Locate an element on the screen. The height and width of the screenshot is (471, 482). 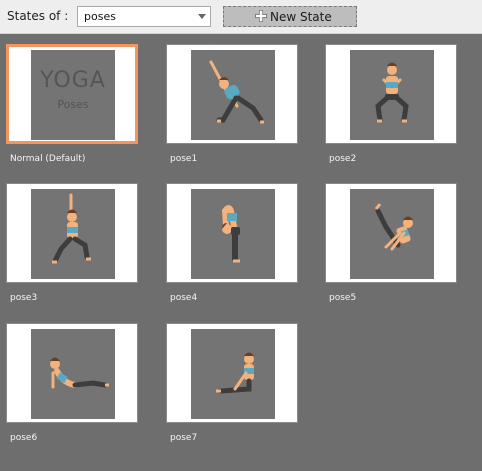
yoga-title-image: YOGA Poses is located at coordinates (73, 95).